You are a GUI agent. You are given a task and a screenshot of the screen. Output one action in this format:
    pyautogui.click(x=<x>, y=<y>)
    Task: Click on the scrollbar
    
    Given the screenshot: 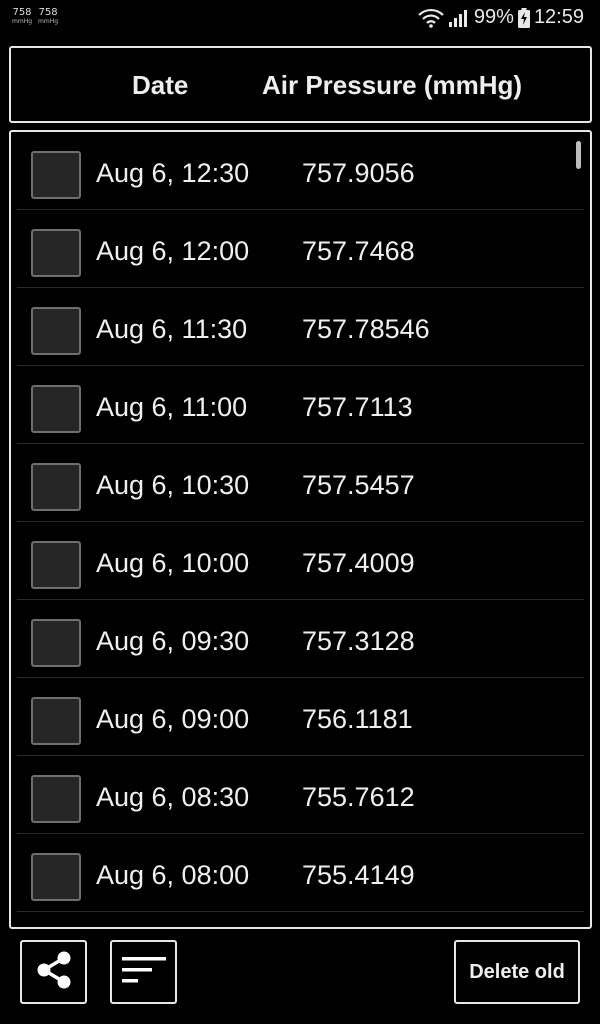 What is the action you would take?
    pyautogui.click(x=578, y=155)
    